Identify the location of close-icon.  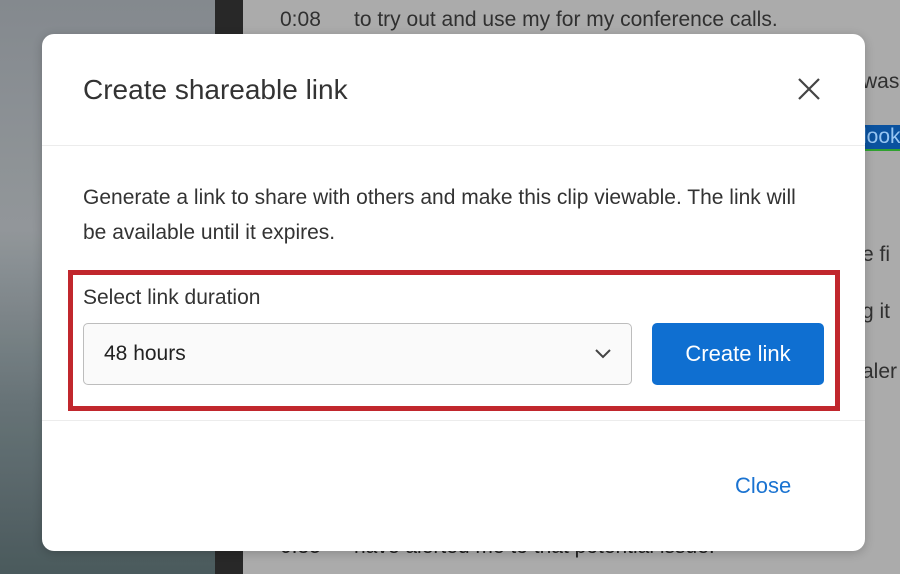
(809, 89).